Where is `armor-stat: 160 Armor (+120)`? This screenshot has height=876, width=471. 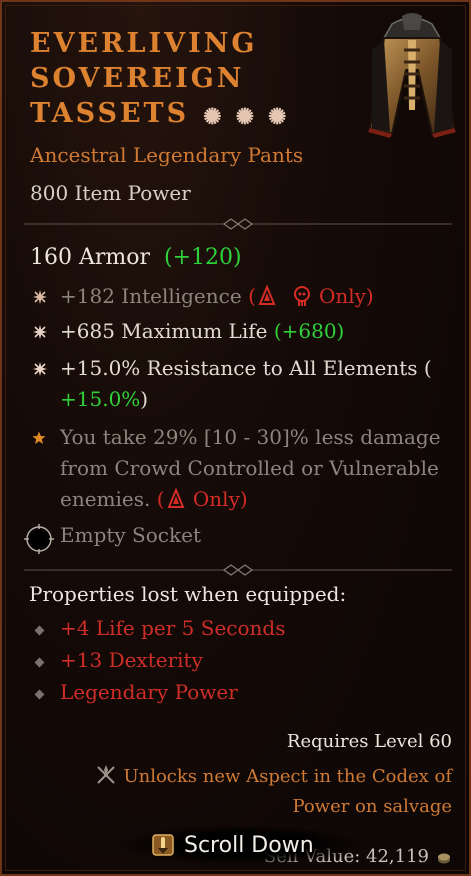 armor-stat: 160 Armor (+120) is located at coordinates (136, 257).